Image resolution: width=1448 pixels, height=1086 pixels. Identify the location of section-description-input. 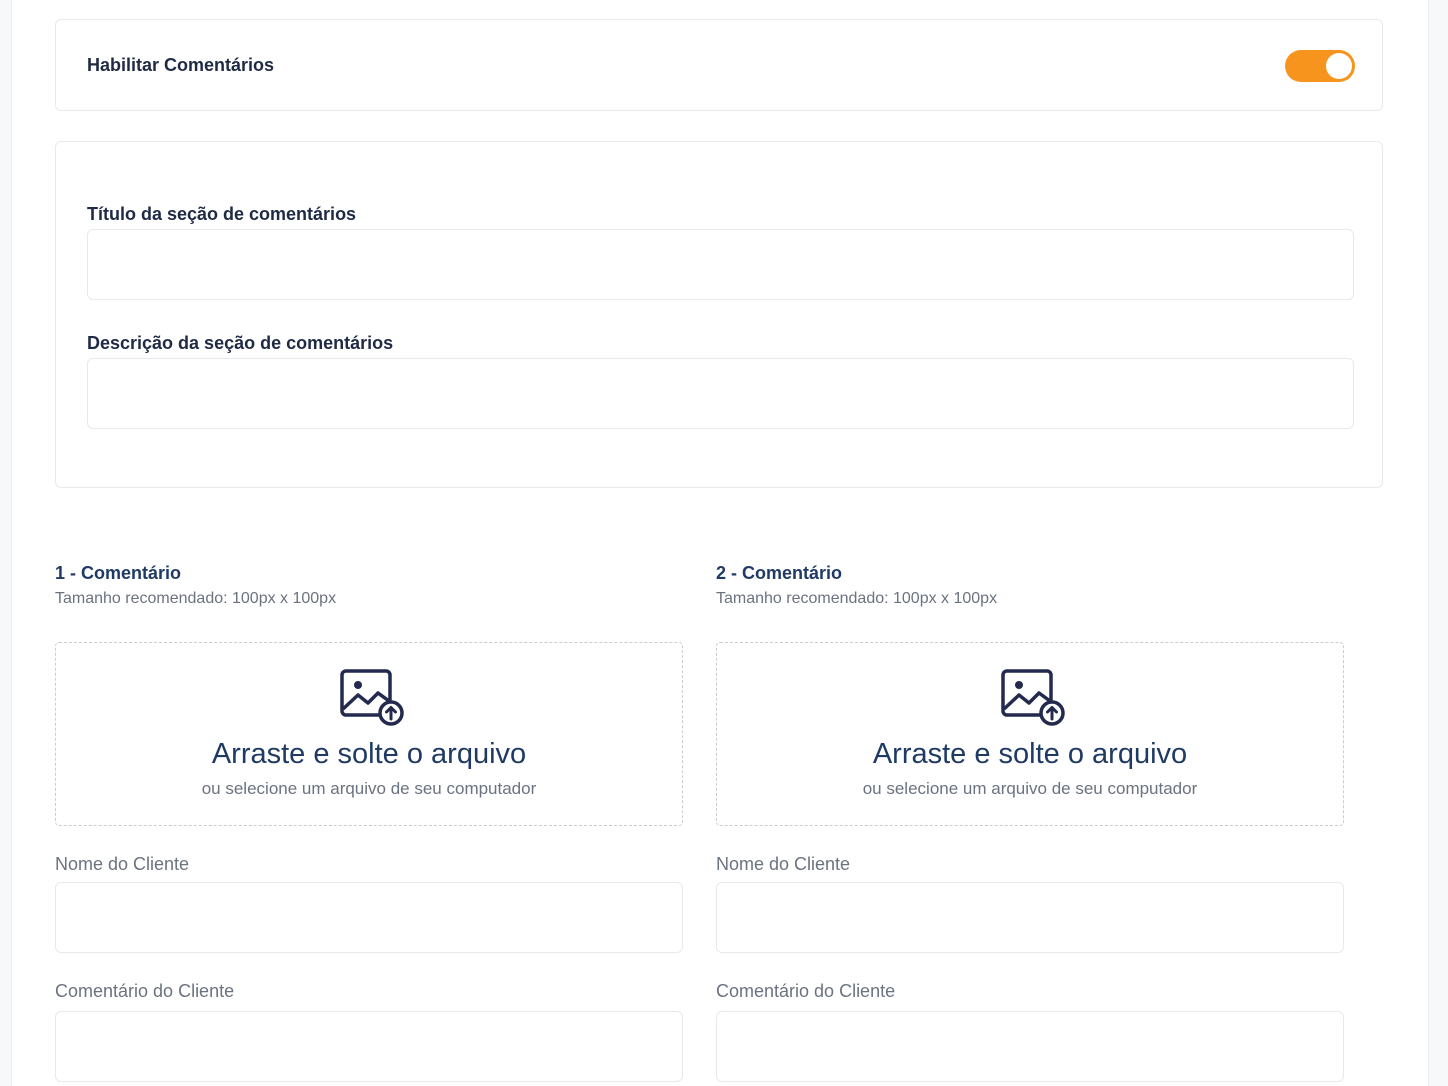
(720, 393).